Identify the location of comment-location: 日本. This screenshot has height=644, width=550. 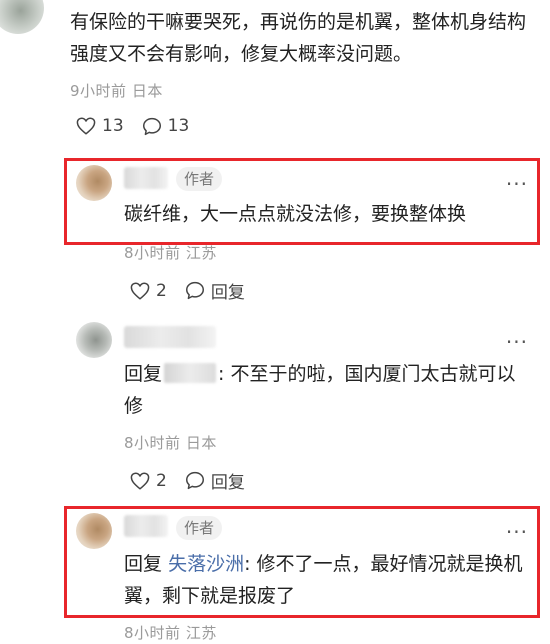
(147, 91).